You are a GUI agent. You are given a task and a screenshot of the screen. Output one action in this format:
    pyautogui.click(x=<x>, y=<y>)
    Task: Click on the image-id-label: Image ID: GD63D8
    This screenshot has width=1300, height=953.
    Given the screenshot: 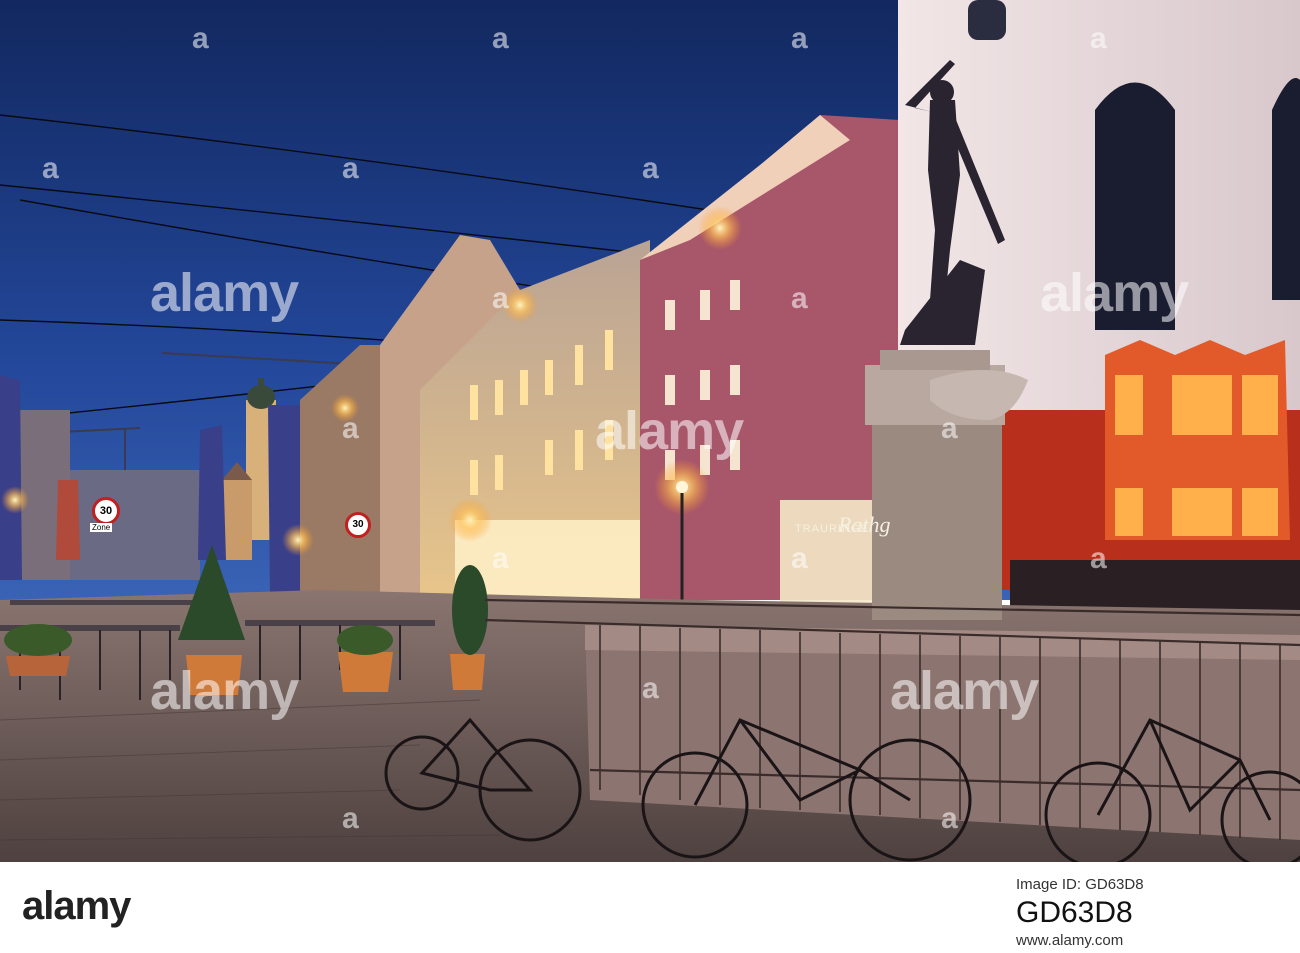 What is the action you would take?
    pyautogui.click(x=1080, y=884)
    